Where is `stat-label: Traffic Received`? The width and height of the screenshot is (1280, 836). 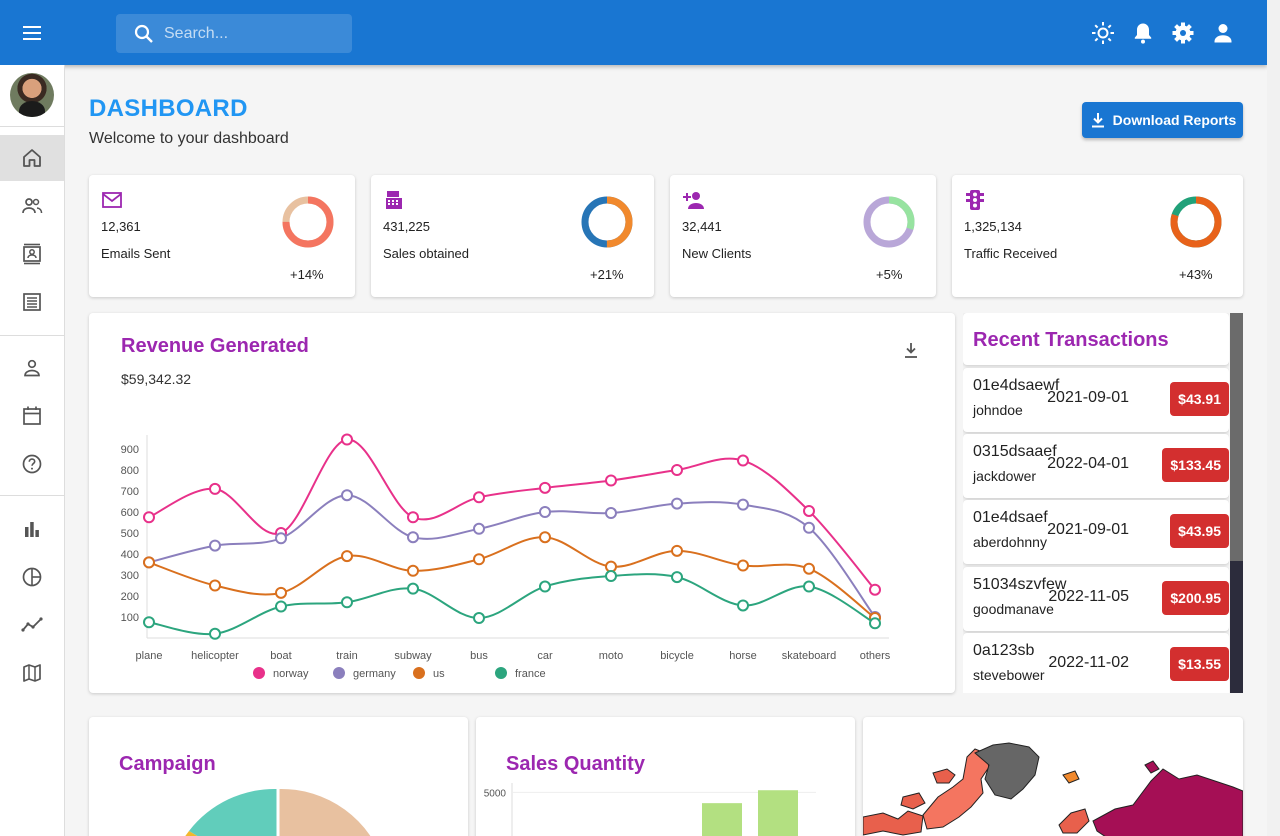 stat-label: Traffic Received is located at coordinates (1011, 253).